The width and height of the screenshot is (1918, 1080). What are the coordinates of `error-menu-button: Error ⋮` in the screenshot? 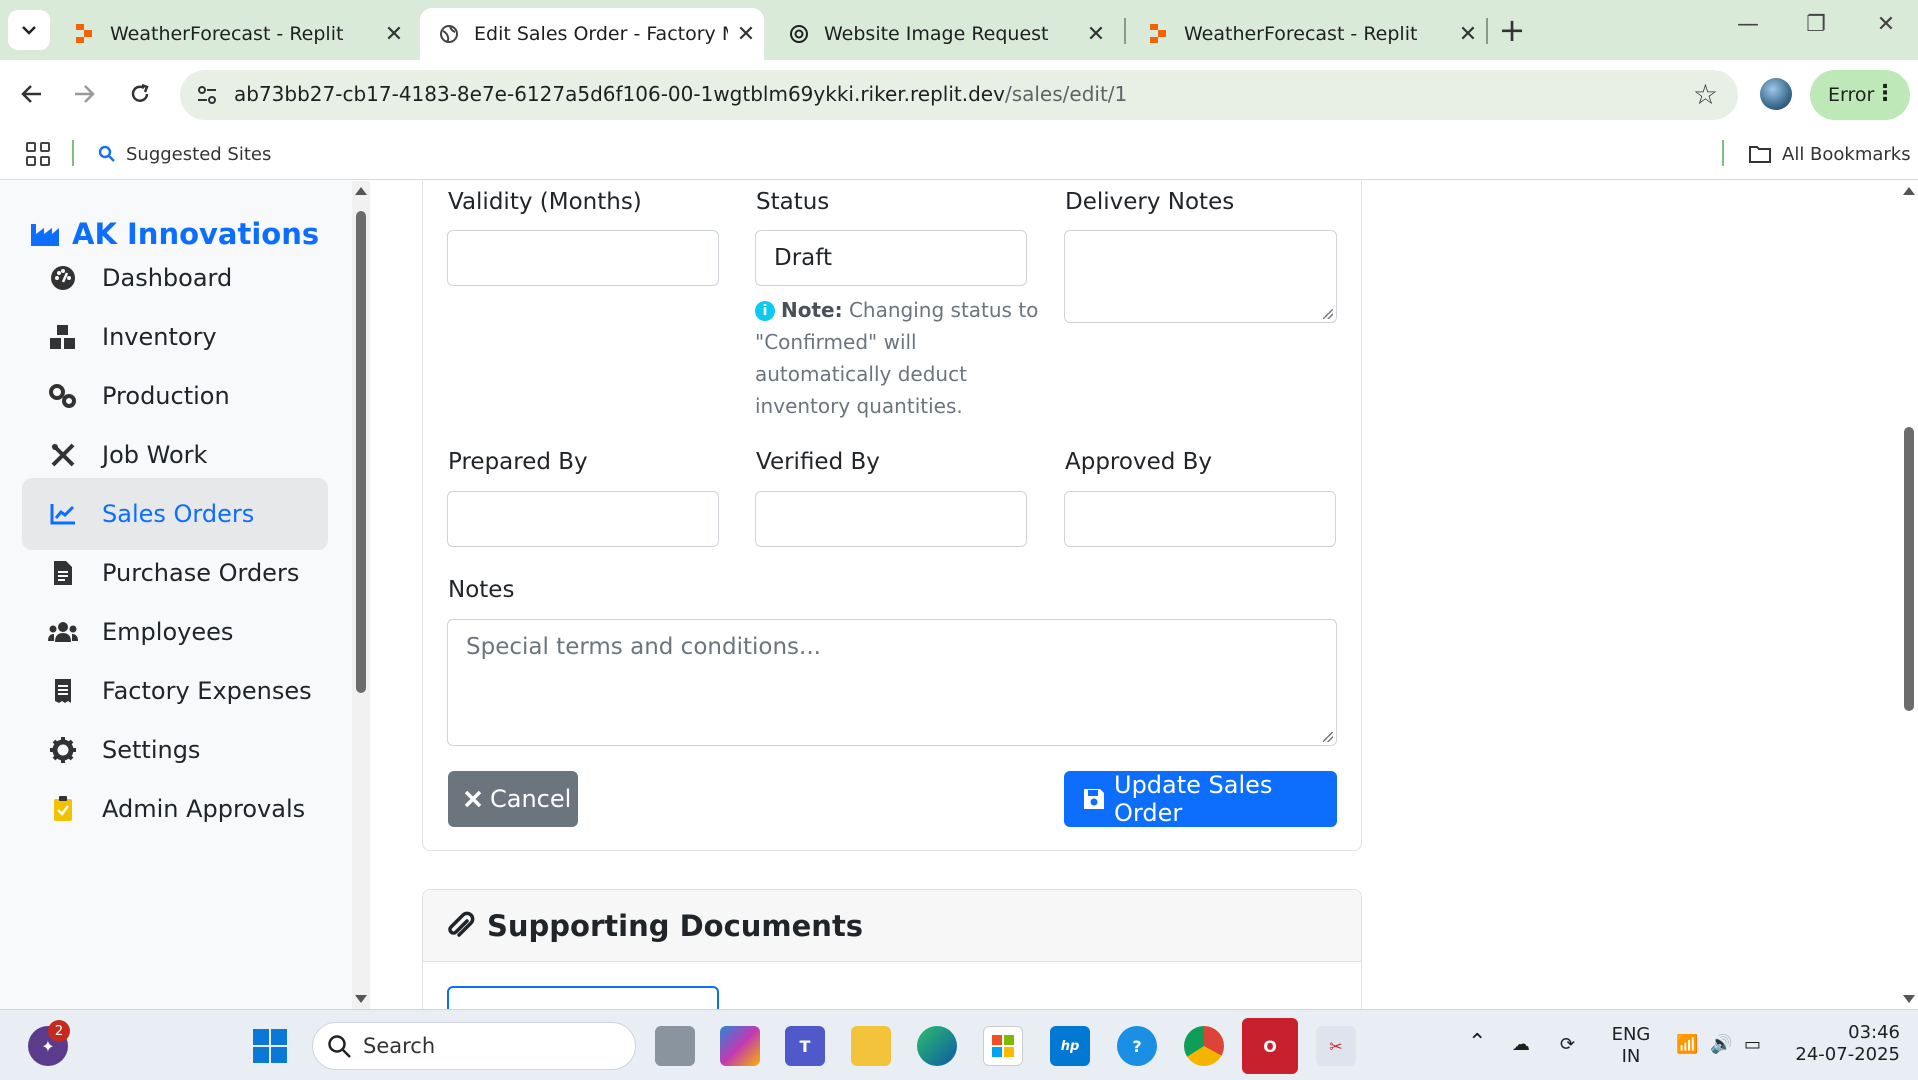 It's located at (1860, 95).